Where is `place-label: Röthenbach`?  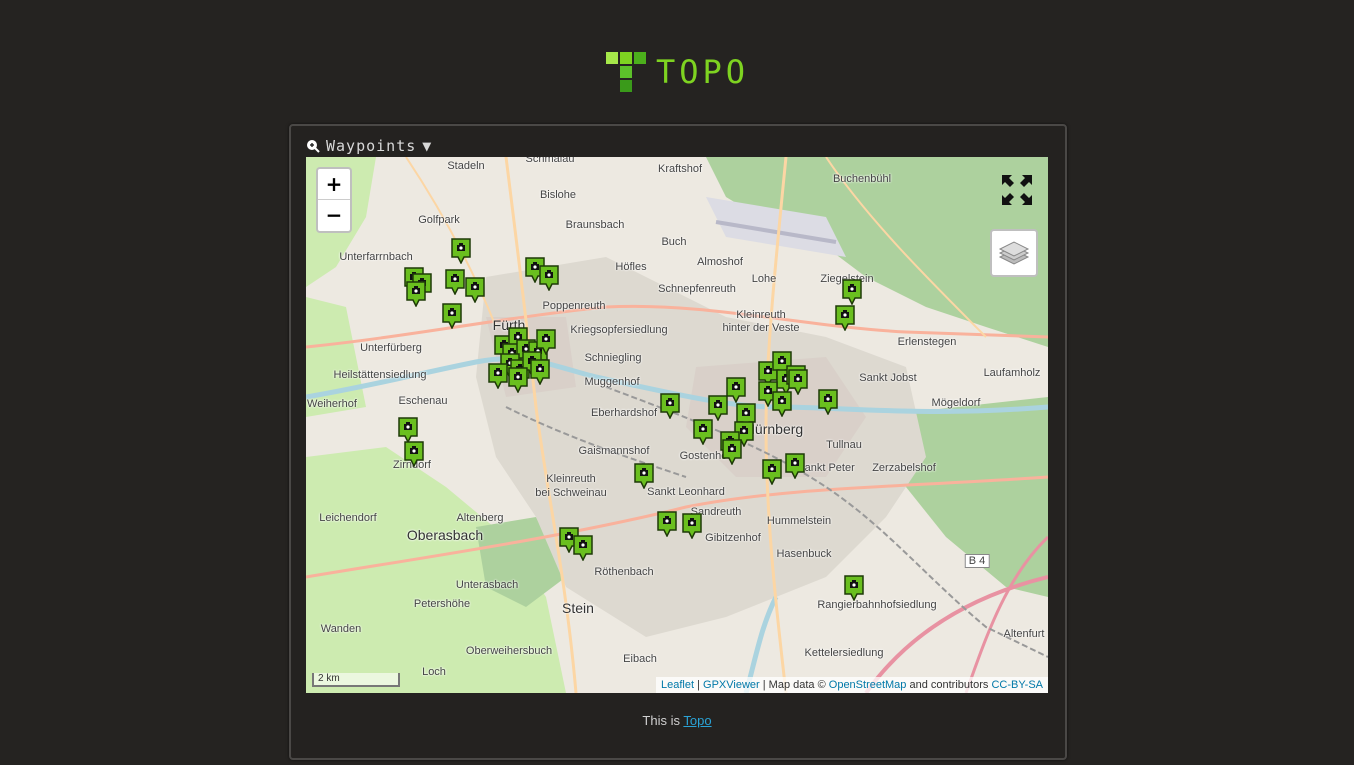
place-label: Röthenbach is located at coordinates (624, 572).